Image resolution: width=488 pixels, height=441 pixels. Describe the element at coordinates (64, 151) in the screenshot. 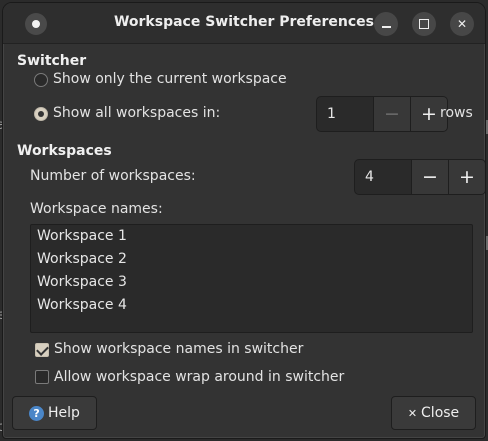

I see `workspaces-heading: Workspaces` at that location.